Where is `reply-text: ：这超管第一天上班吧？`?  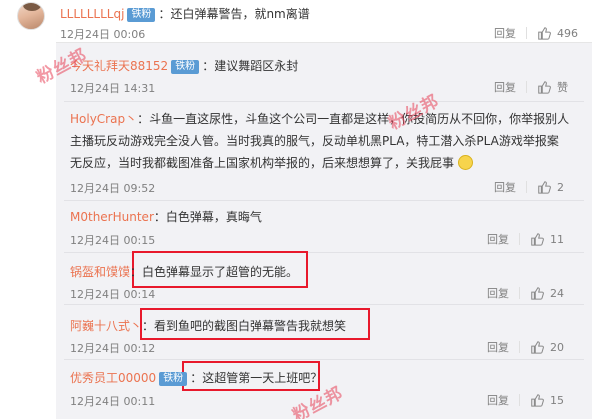 reply-text: ：这超管第一天上班吧？ is located at coordinates (256, 378).